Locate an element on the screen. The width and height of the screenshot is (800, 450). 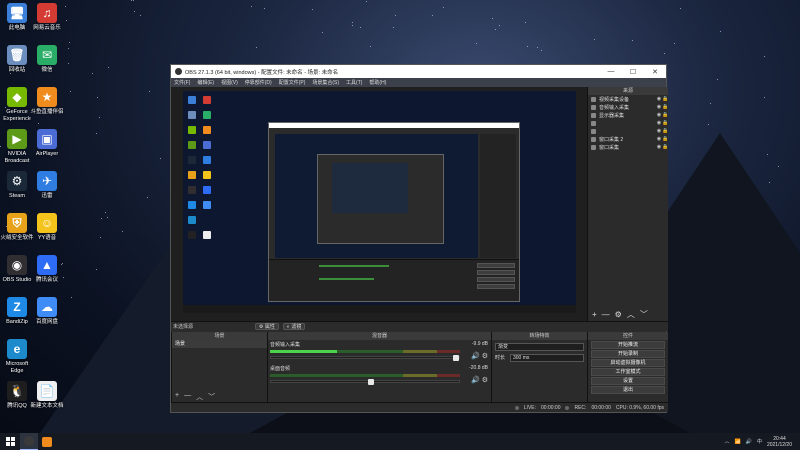
desktop-icon: ✉ 微信 is located at coordinates (47, 59).